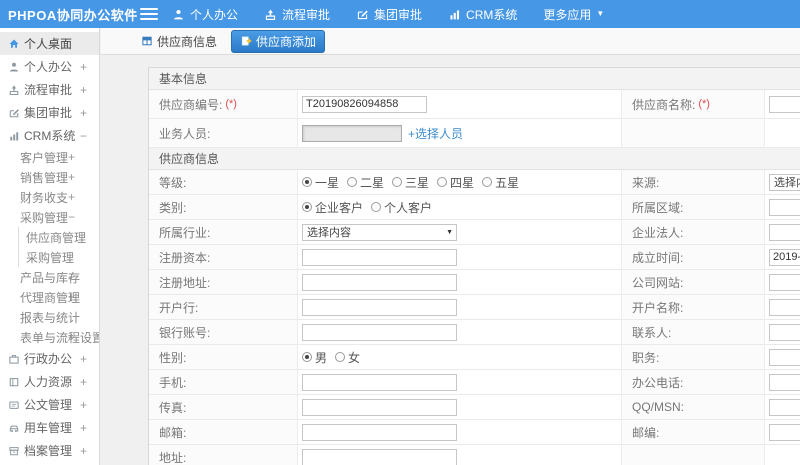 This screenshot has width=800, height=465. I want to click on field-label-cell: 类别:, so click(223, 207).